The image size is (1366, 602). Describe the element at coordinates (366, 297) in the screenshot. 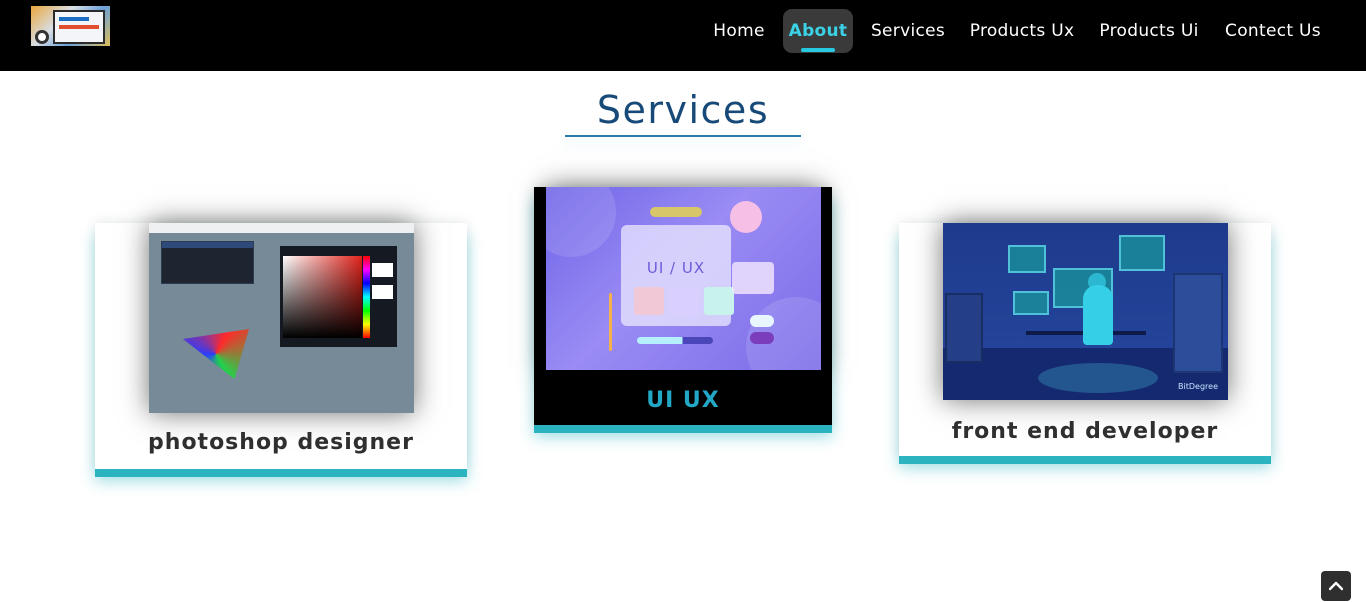

I see `hue-bar` at that location.